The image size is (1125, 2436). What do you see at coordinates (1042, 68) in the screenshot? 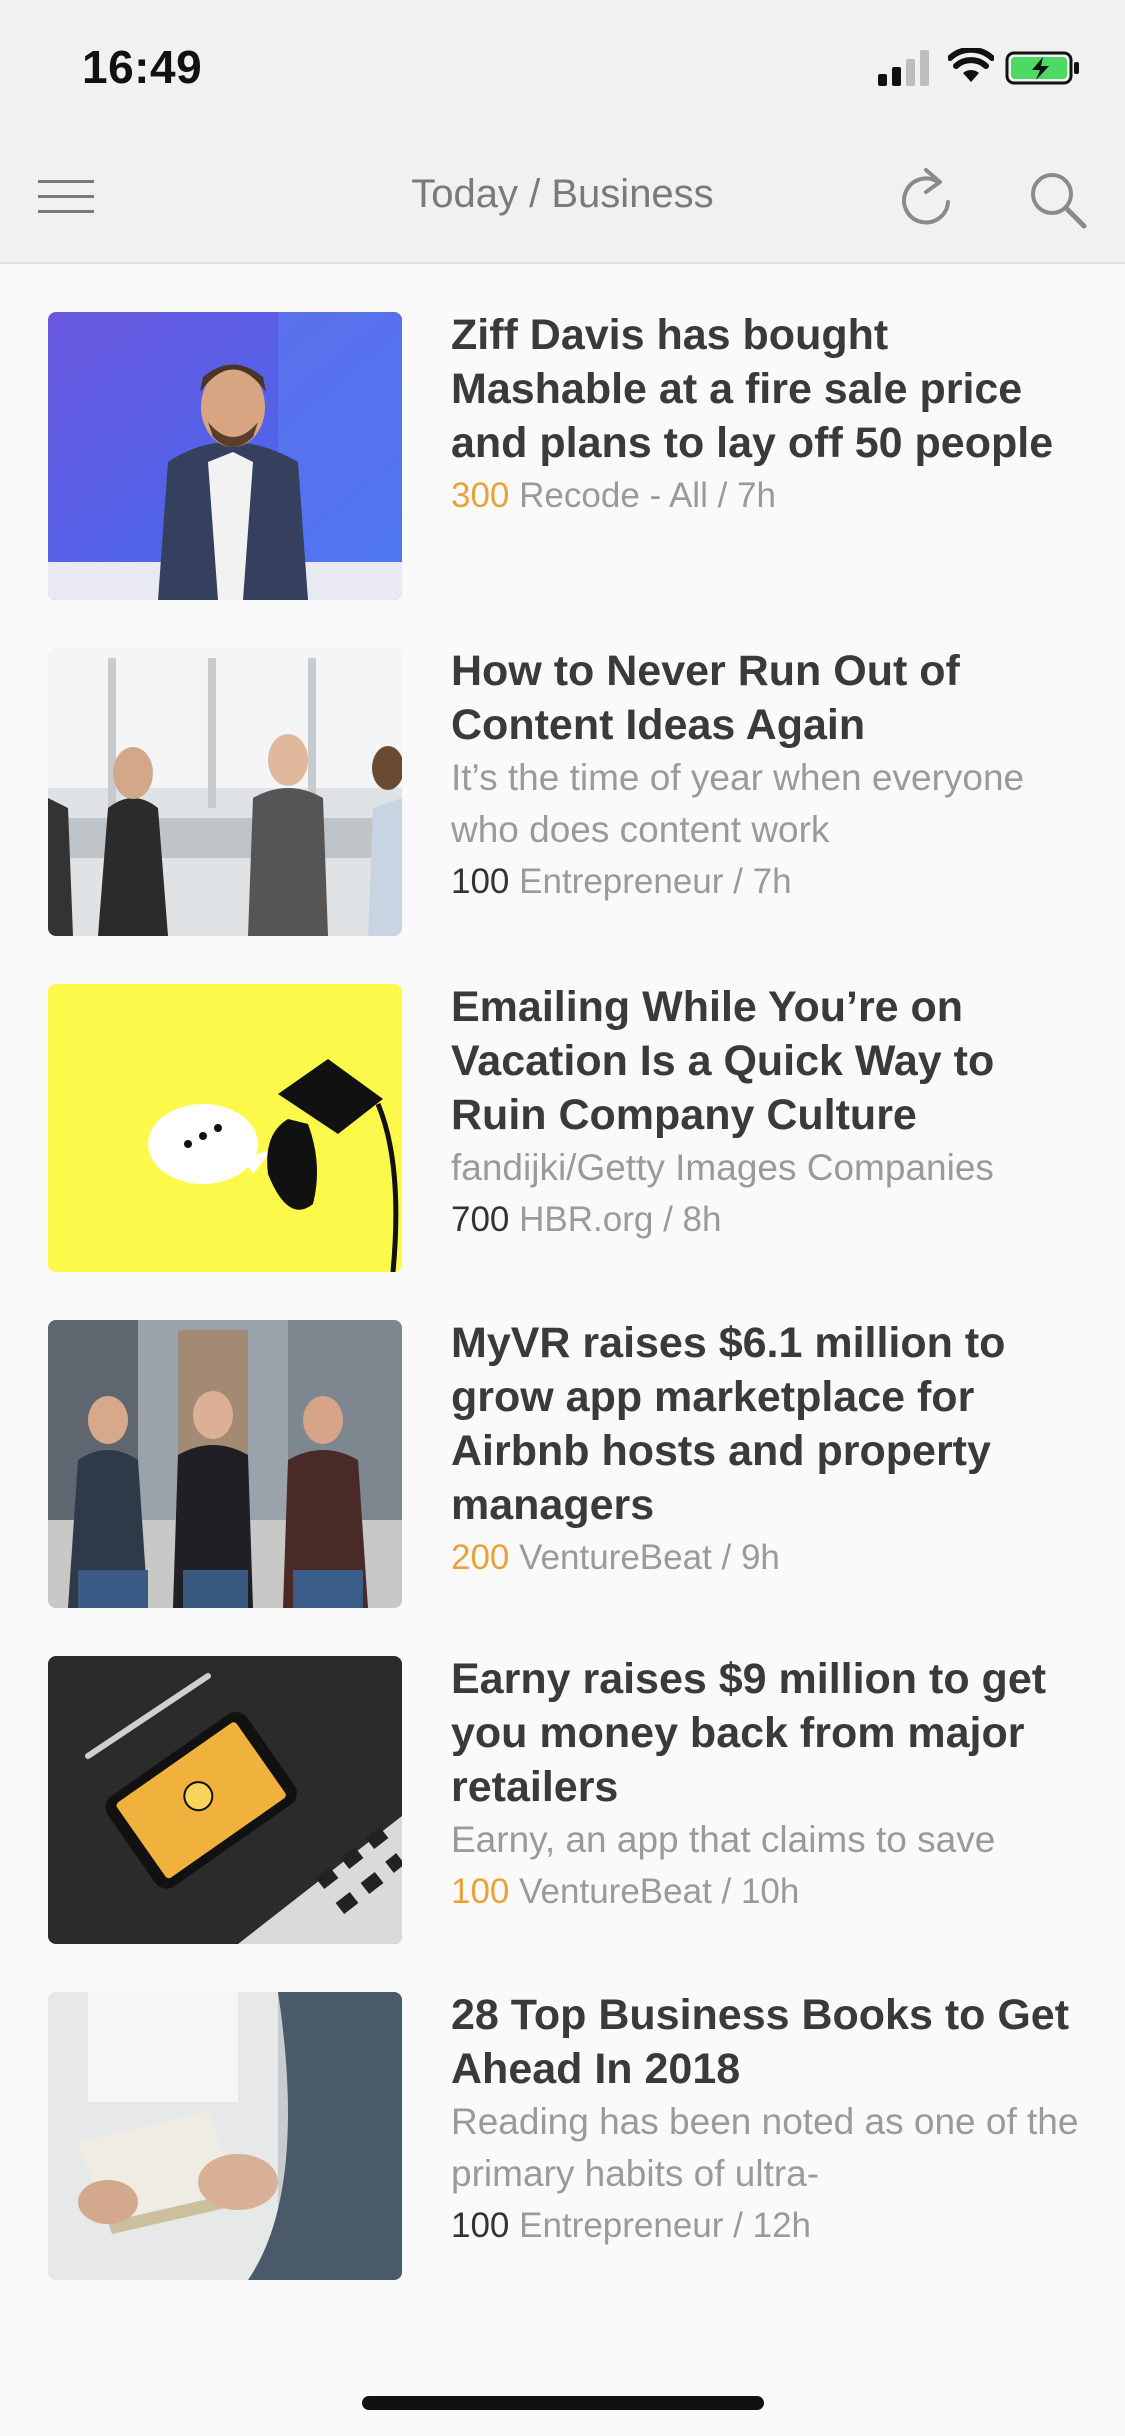
I see `battery-charging-icon` at bounding box center [1042, 68].